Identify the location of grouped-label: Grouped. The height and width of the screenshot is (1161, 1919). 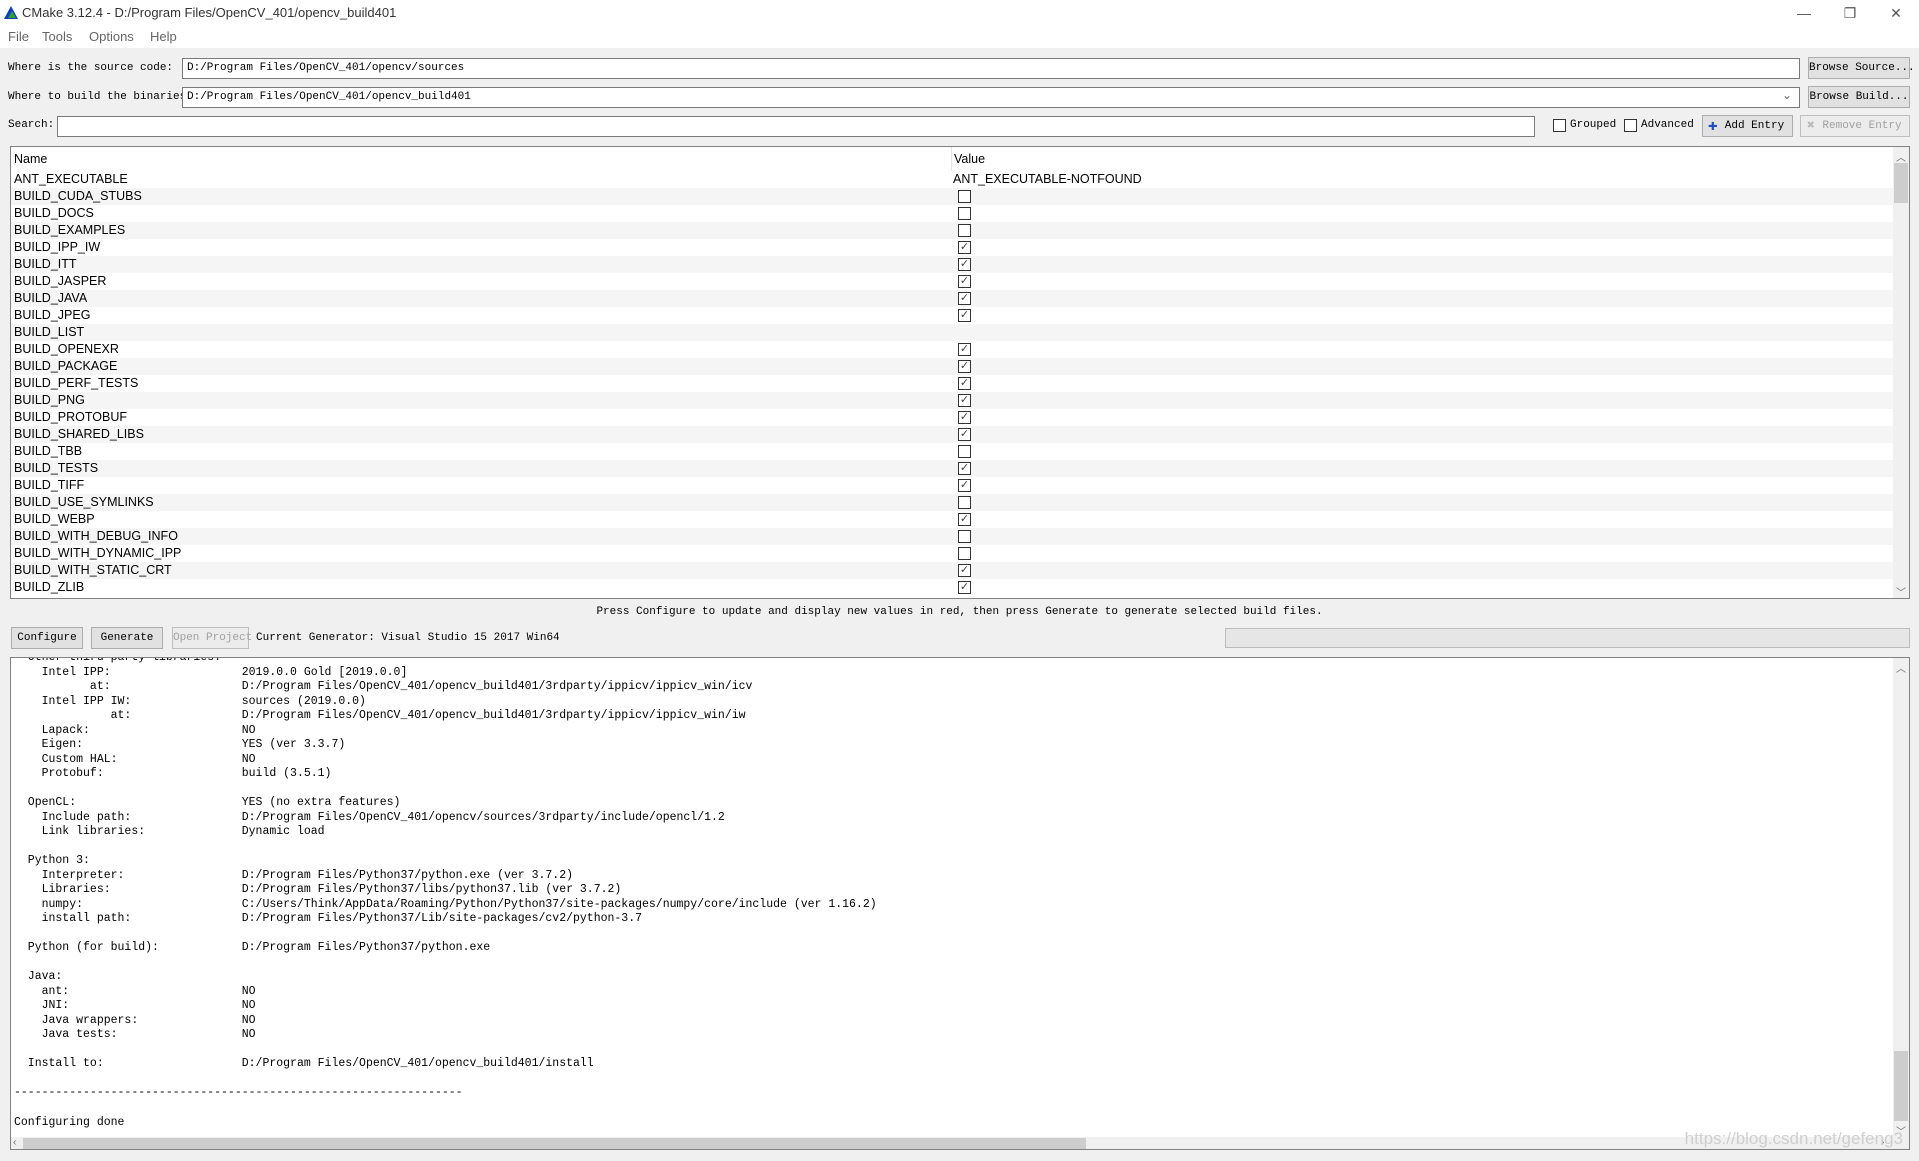
(1593, 125).